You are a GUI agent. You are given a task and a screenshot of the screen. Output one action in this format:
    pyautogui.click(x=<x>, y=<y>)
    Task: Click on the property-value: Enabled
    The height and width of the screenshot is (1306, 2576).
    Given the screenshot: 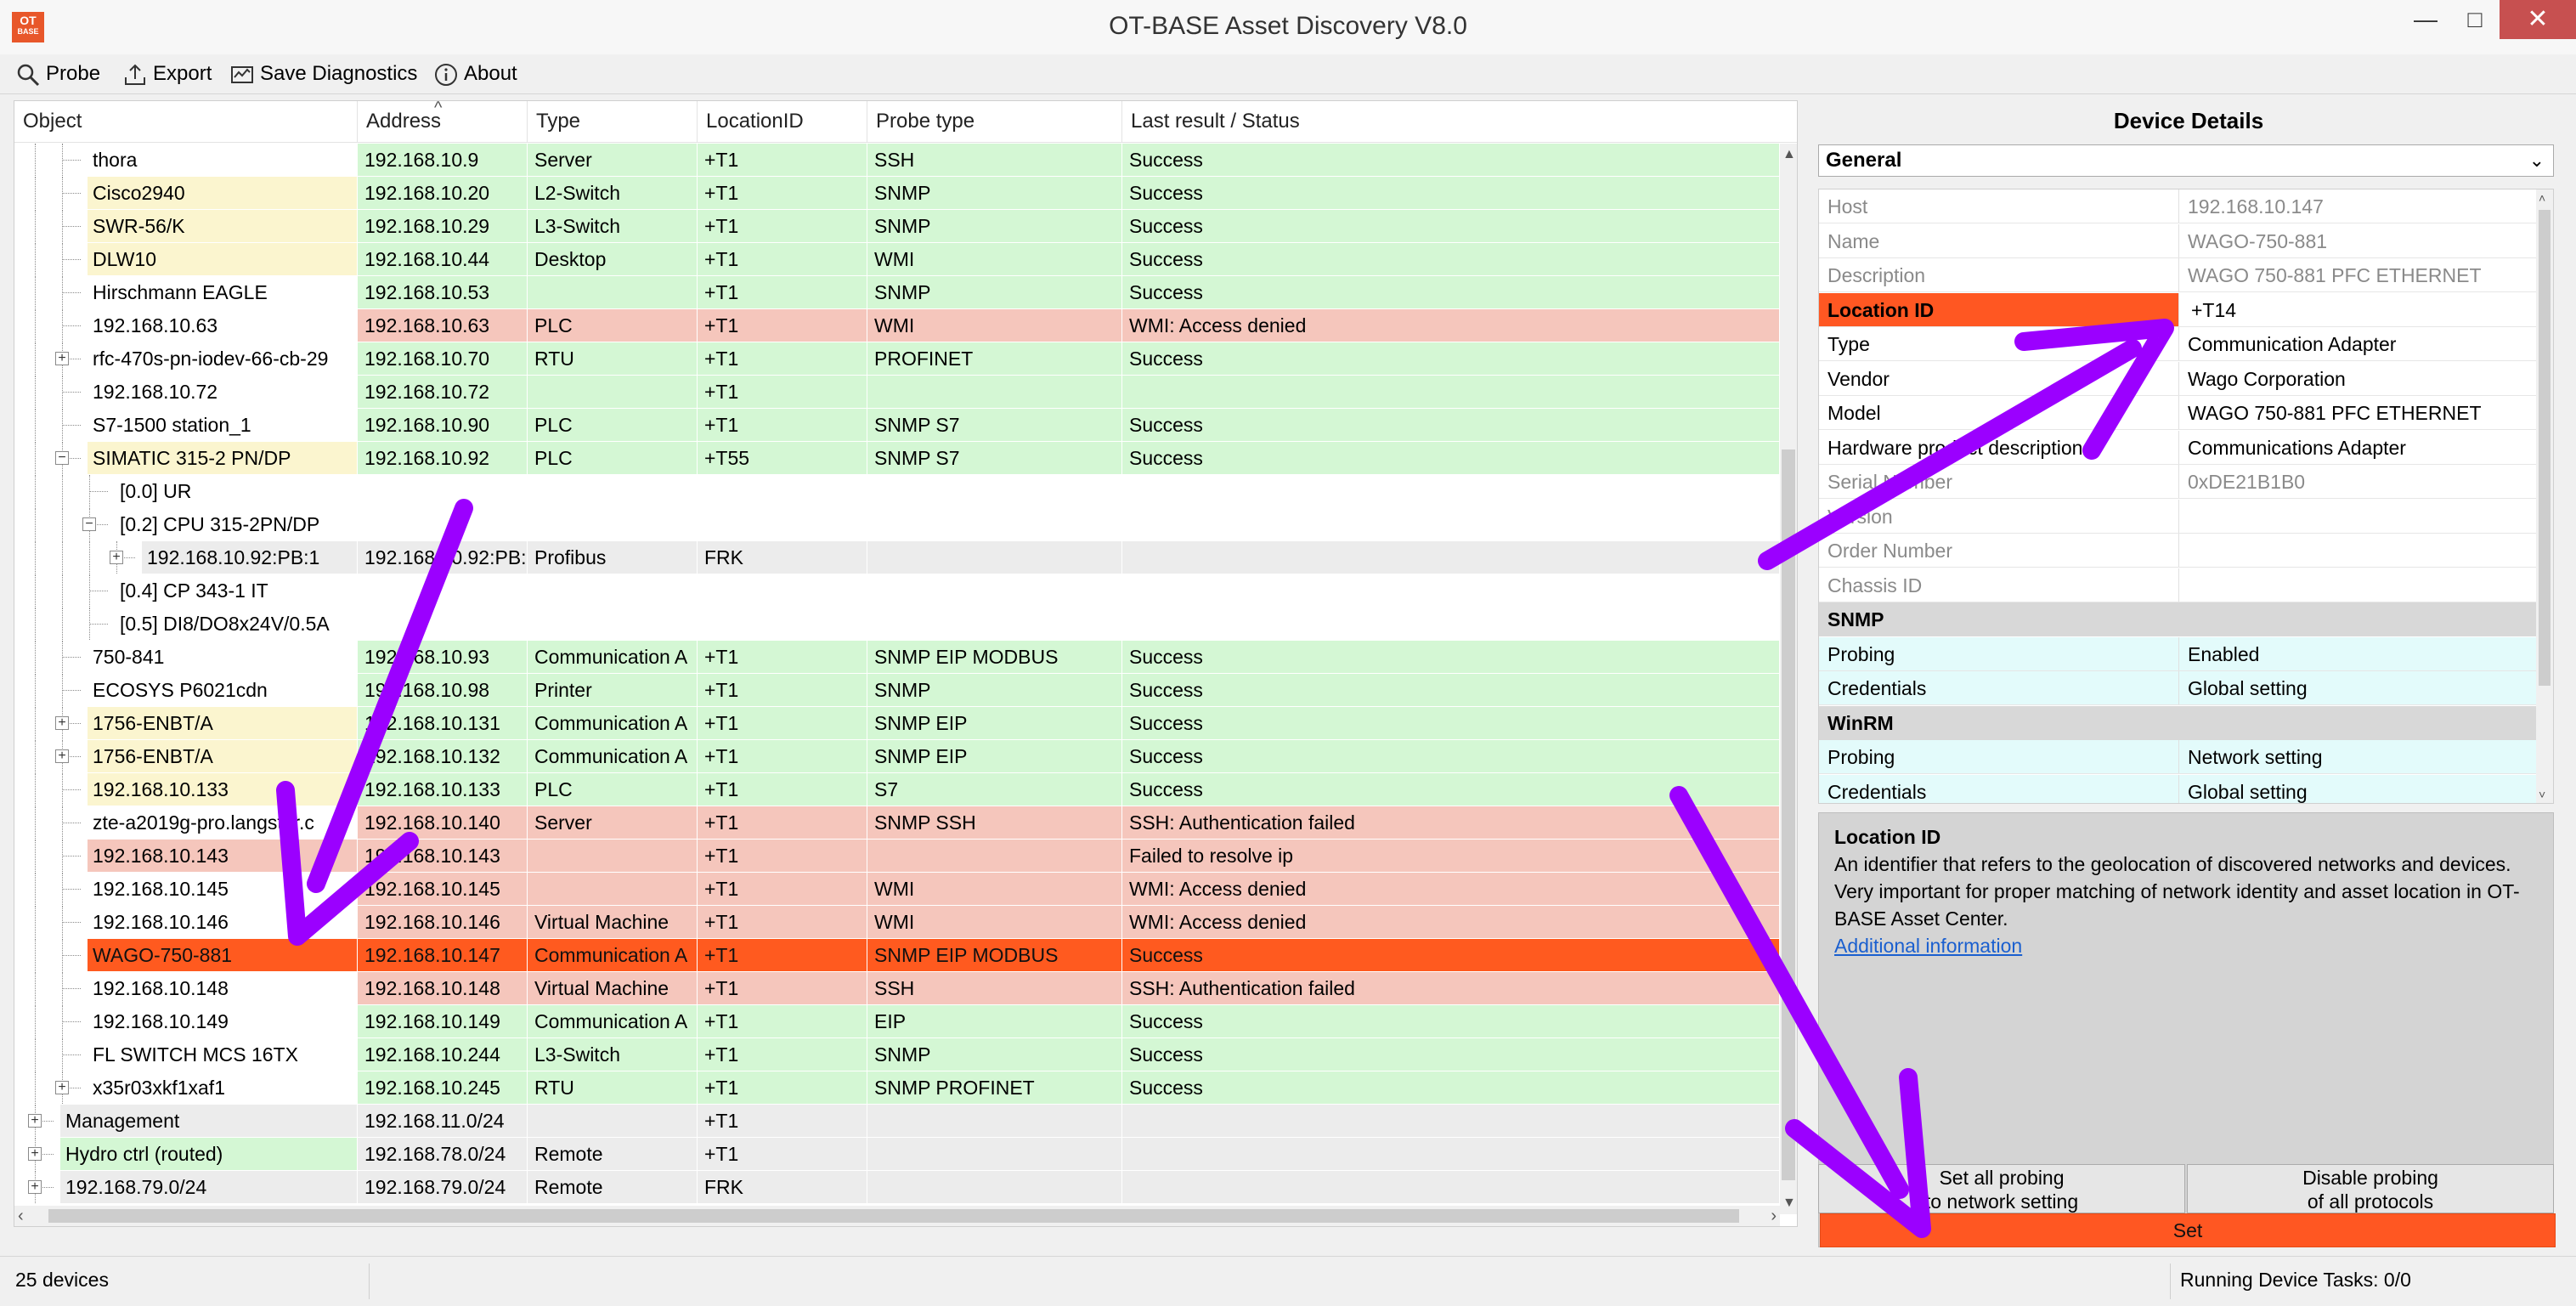 What is the action you would take?
    pyautogui.click(x=2358, y=653)
    